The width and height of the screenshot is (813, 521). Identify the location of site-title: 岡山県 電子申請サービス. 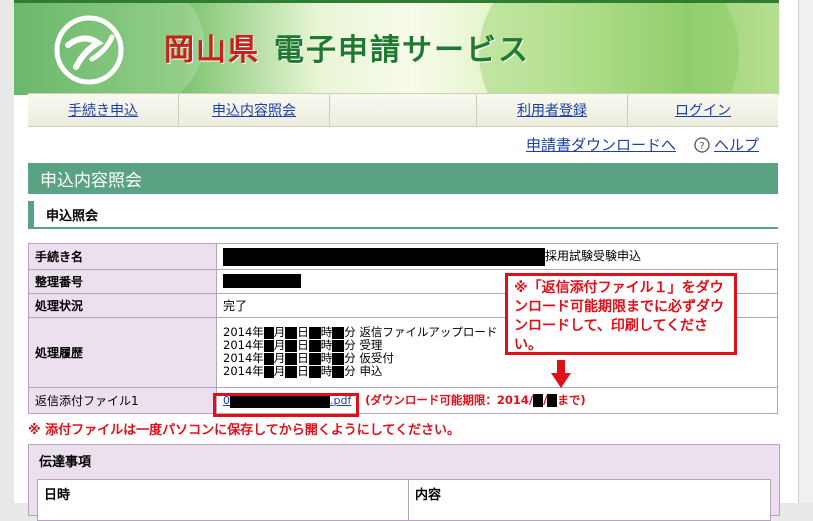
(347, 47).